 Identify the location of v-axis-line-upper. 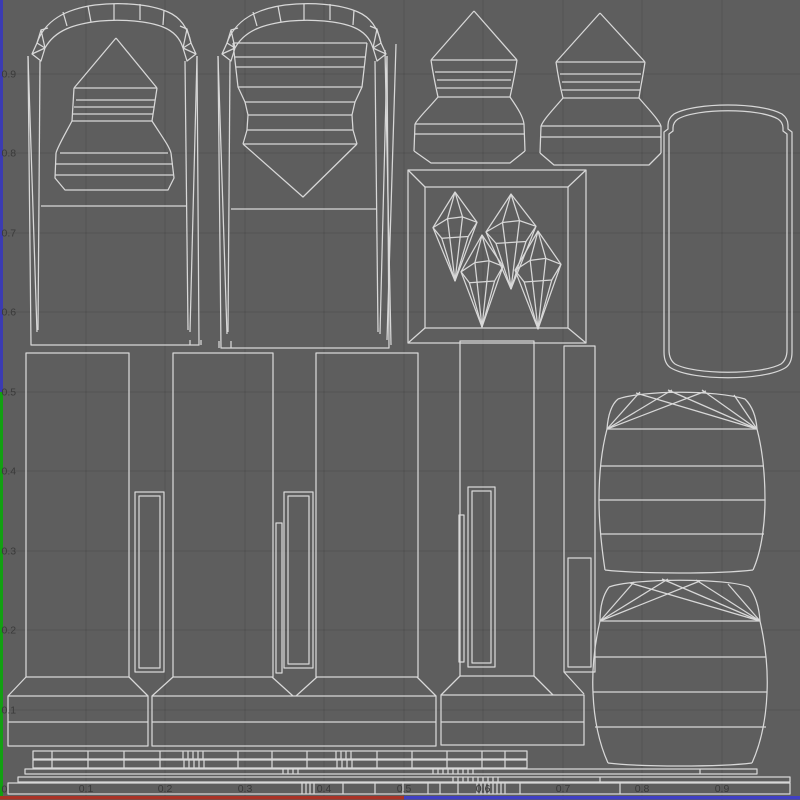
(1, 196).